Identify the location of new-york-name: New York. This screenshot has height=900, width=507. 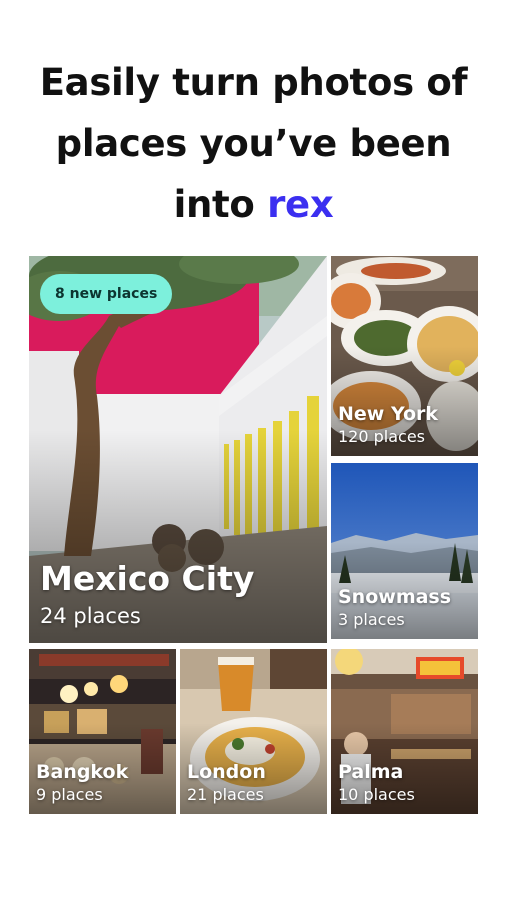
(388, 414).